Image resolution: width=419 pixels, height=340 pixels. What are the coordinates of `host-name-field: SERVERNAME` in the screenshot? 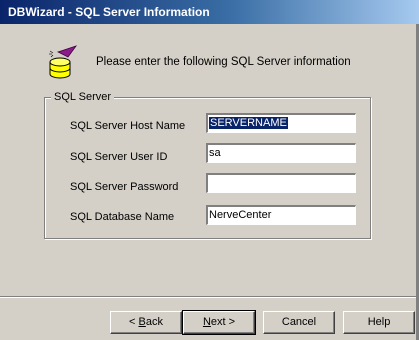 It's located at (281, 123).